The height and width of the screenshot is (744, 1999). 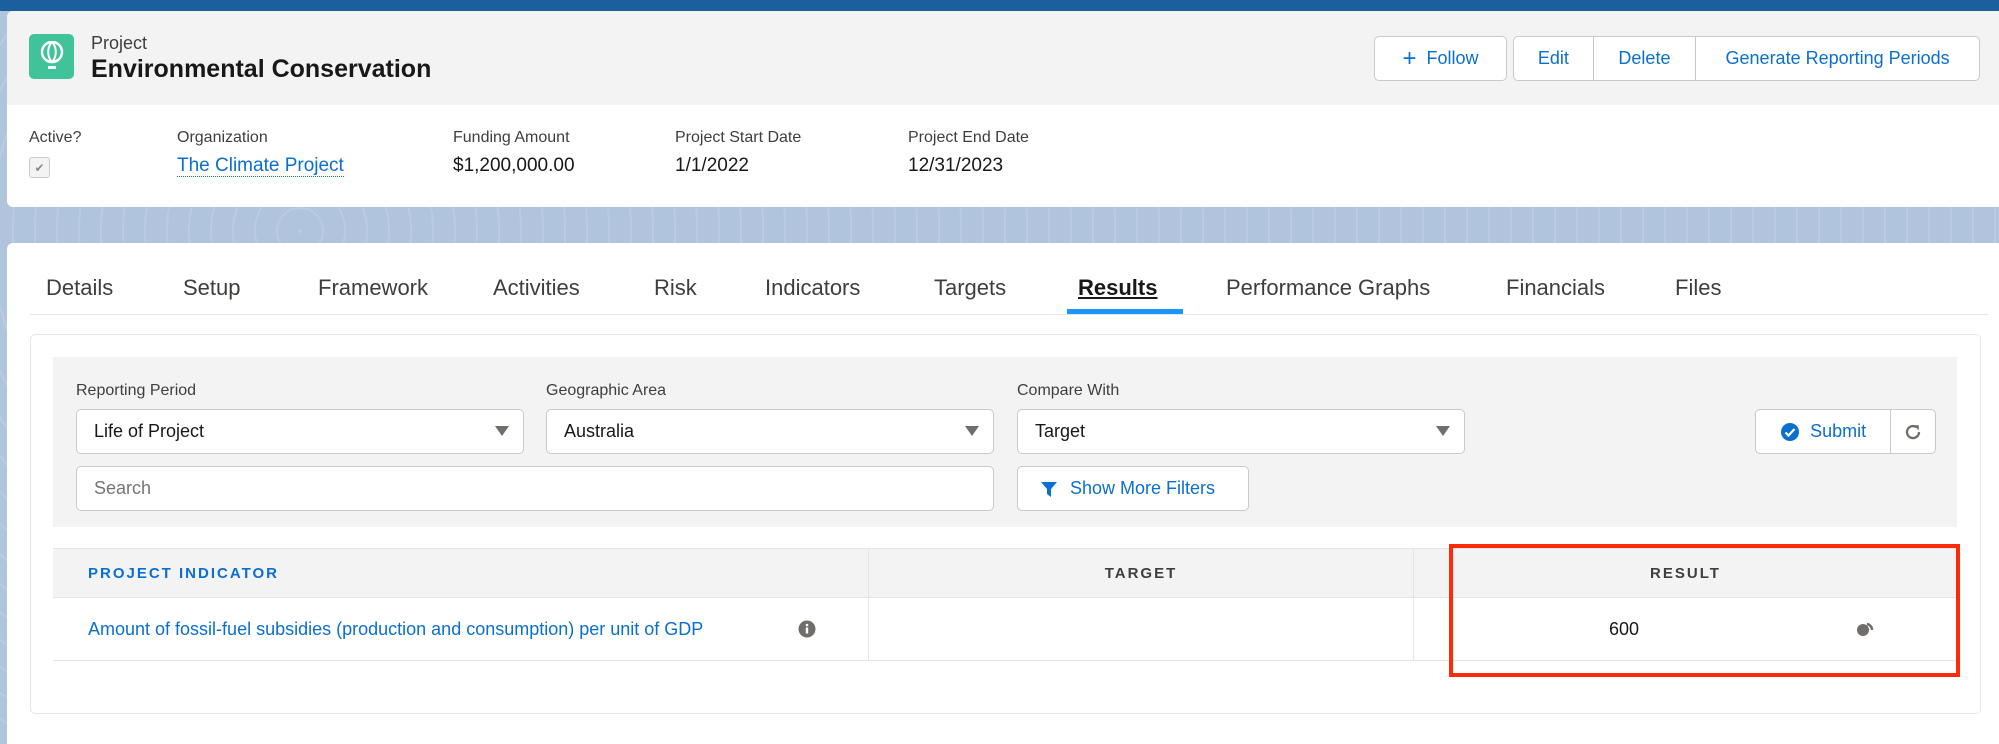 What do you see at coordinates (149, 431) in the screenshot?
I see `reporting-period-value: Life of Project` at bounding box center [149, 431].